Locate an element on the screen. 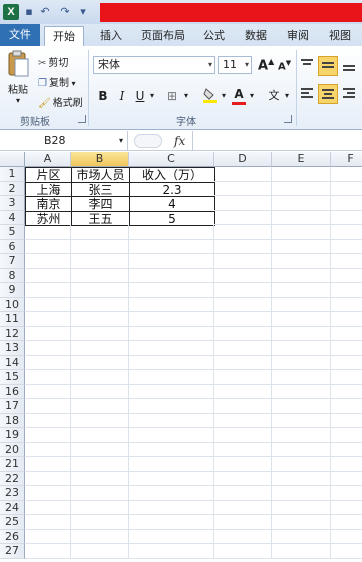 This screenshot has height=562, width=362. cell-d5 is located at coordinates (243, 232).